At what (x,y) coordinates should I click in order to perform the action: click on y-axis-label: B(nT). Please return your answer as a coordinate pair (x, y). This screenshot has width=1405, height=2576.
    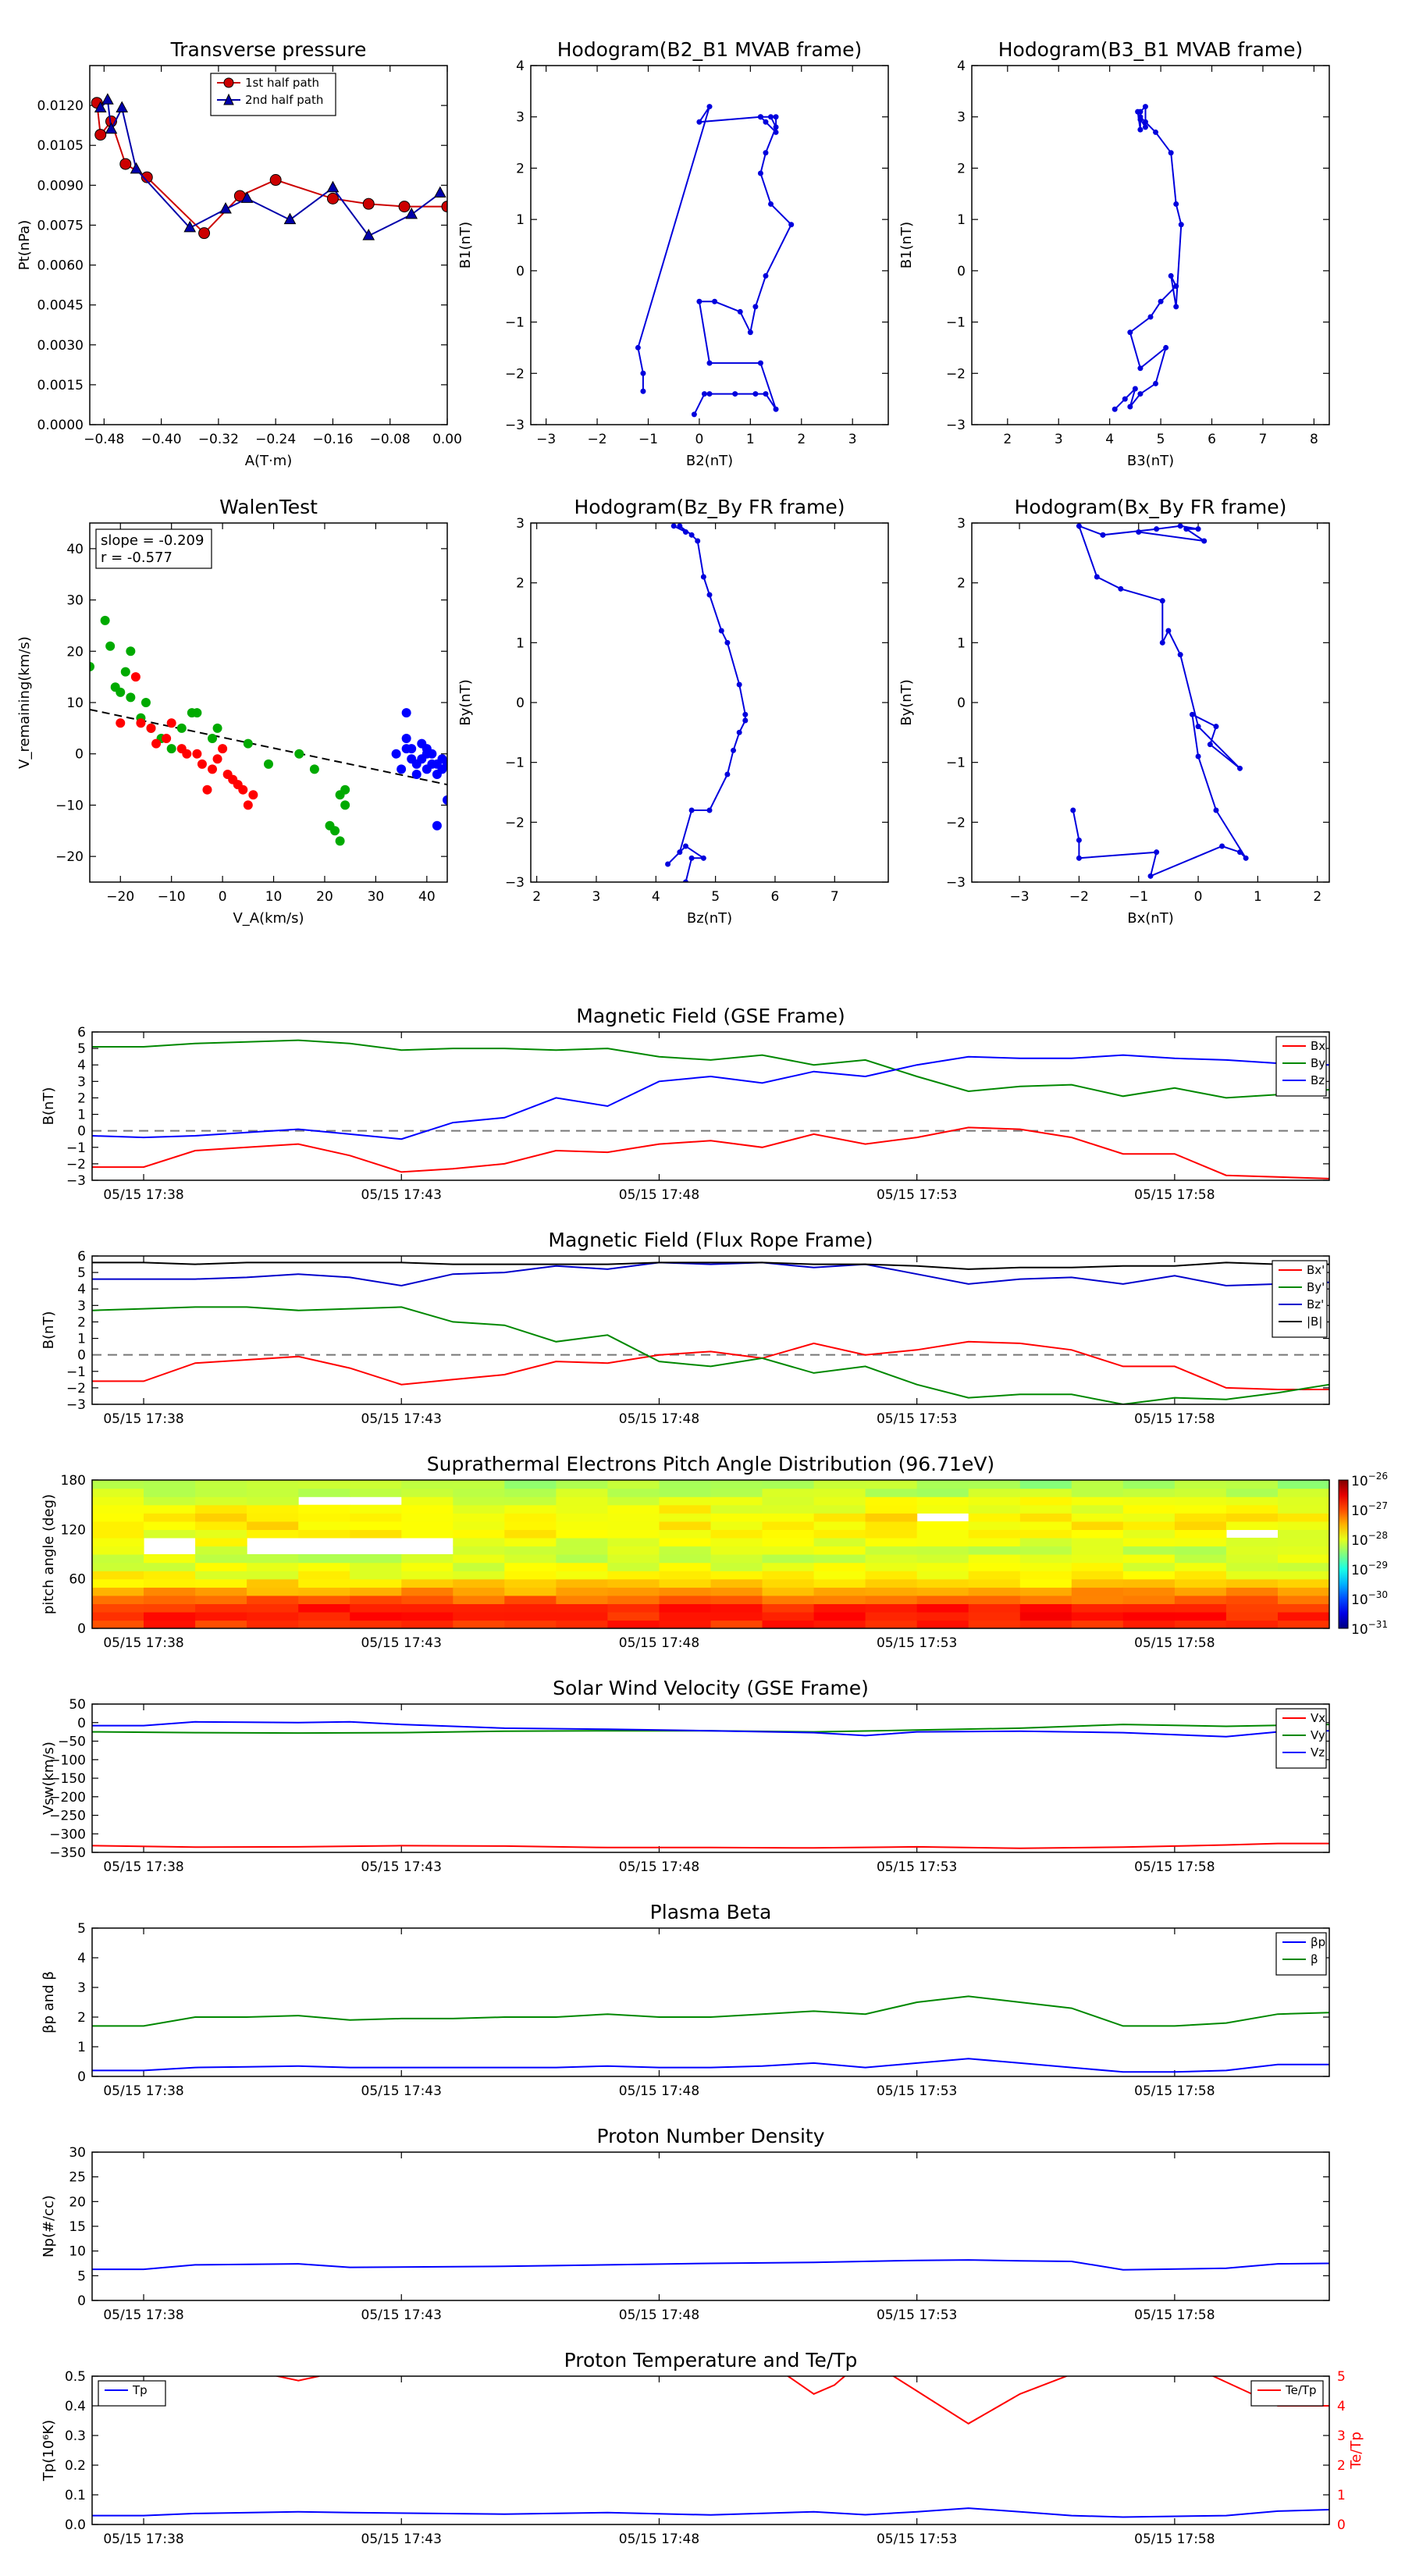
    Looking at the image, I should click on (49, 1106).